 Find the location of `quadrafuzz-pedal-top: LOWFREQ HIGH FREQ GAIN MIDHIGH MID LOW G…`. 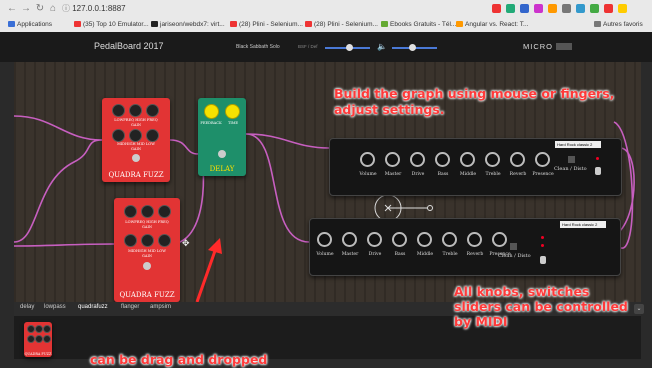

quadrafuzz-pedal-top: LOWFREQ HIGH FREQ GAIN MIDHIGH MID LOW G… is located at coordinates (136, 140).